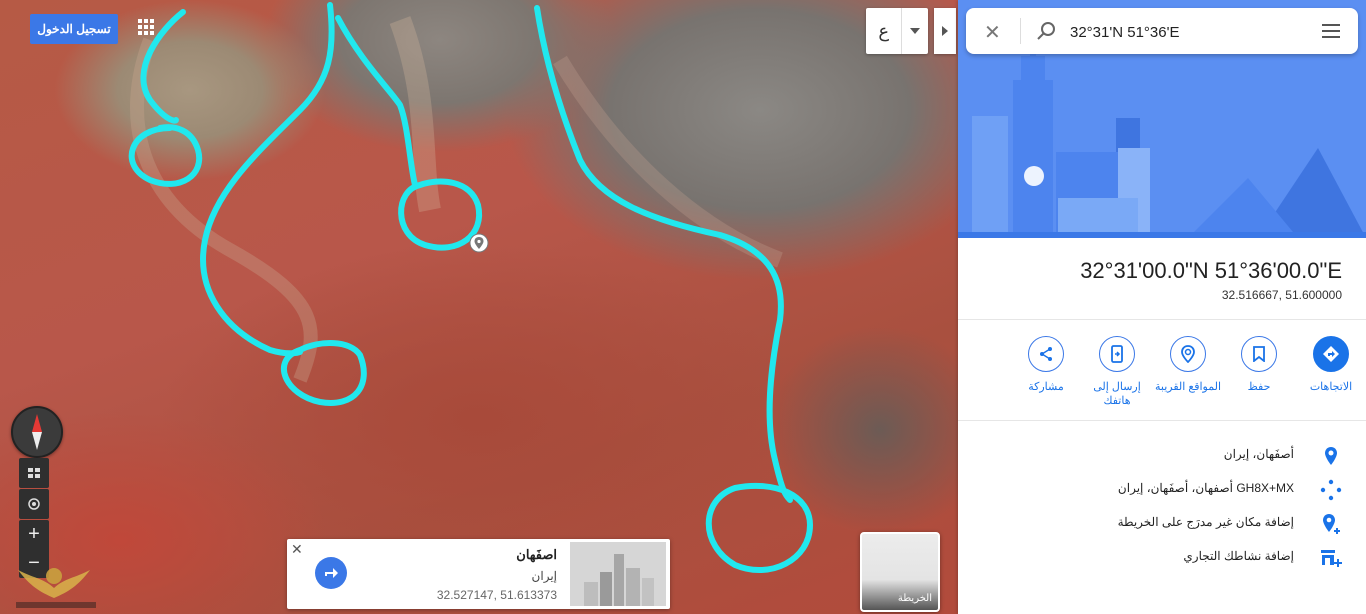 The height and width of the screenshot is (614, 1366). I want to click on search-icon, so click(1046, 31).